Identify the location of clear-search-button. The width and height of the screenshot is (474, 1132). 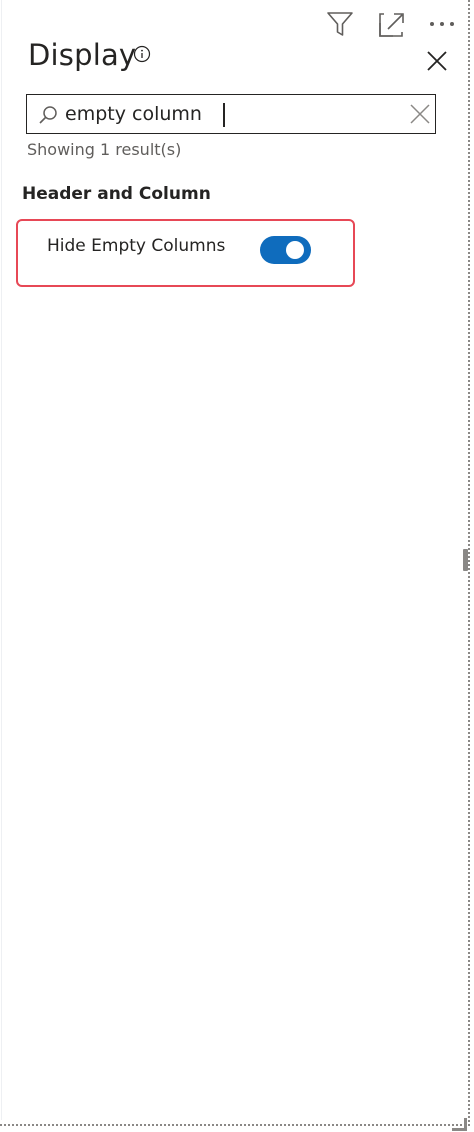
(420, 114).